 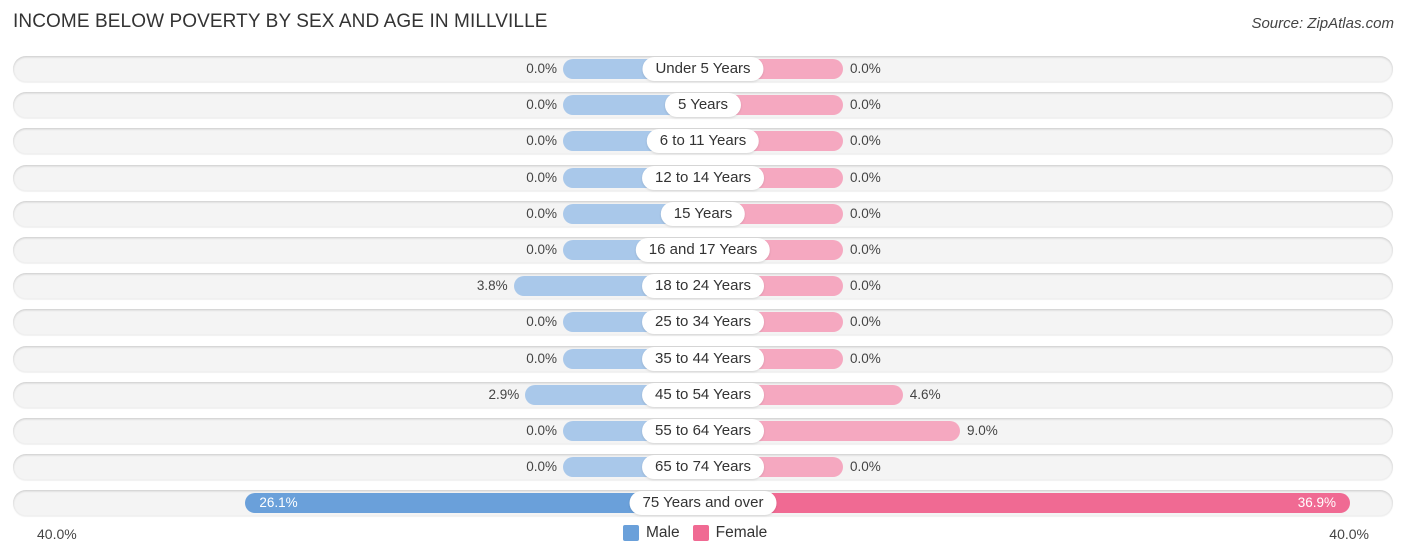 What do you see at coordinates (703, 69) in the screenshot?
I see `category-label: Under 5 Years` at bounding box center [703, 69].